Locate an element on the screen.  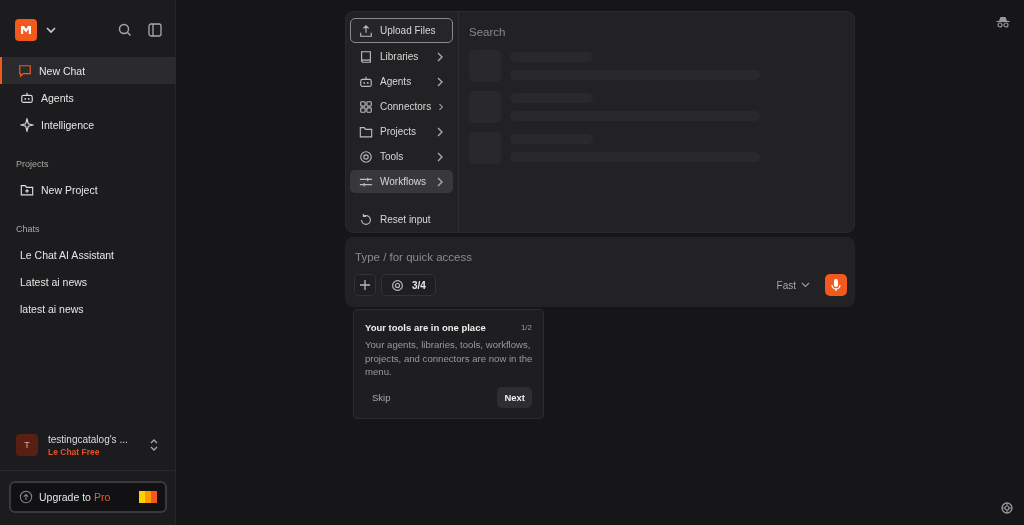
incognito-icon is located at coordinates (1003, 22).